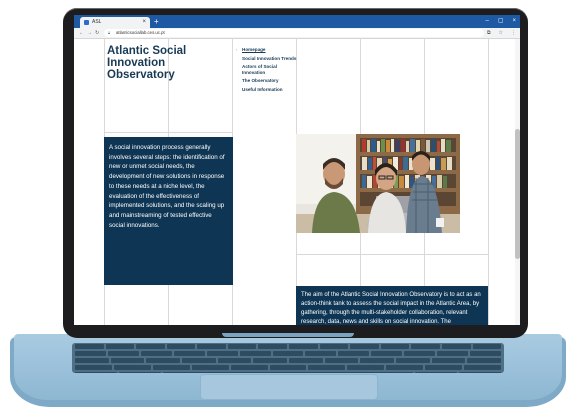 This screenshot has width=576, height=410. I want to click on menu-item-homepage: Homepage, so click(271, 50).